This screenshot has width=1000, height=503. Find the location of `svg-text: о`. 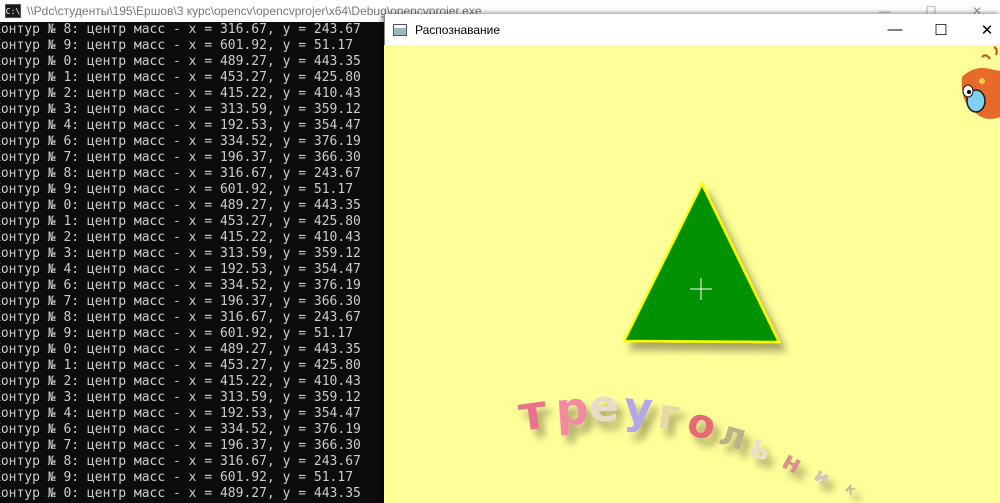

svg-text: о is located at coordinates (701, 424).